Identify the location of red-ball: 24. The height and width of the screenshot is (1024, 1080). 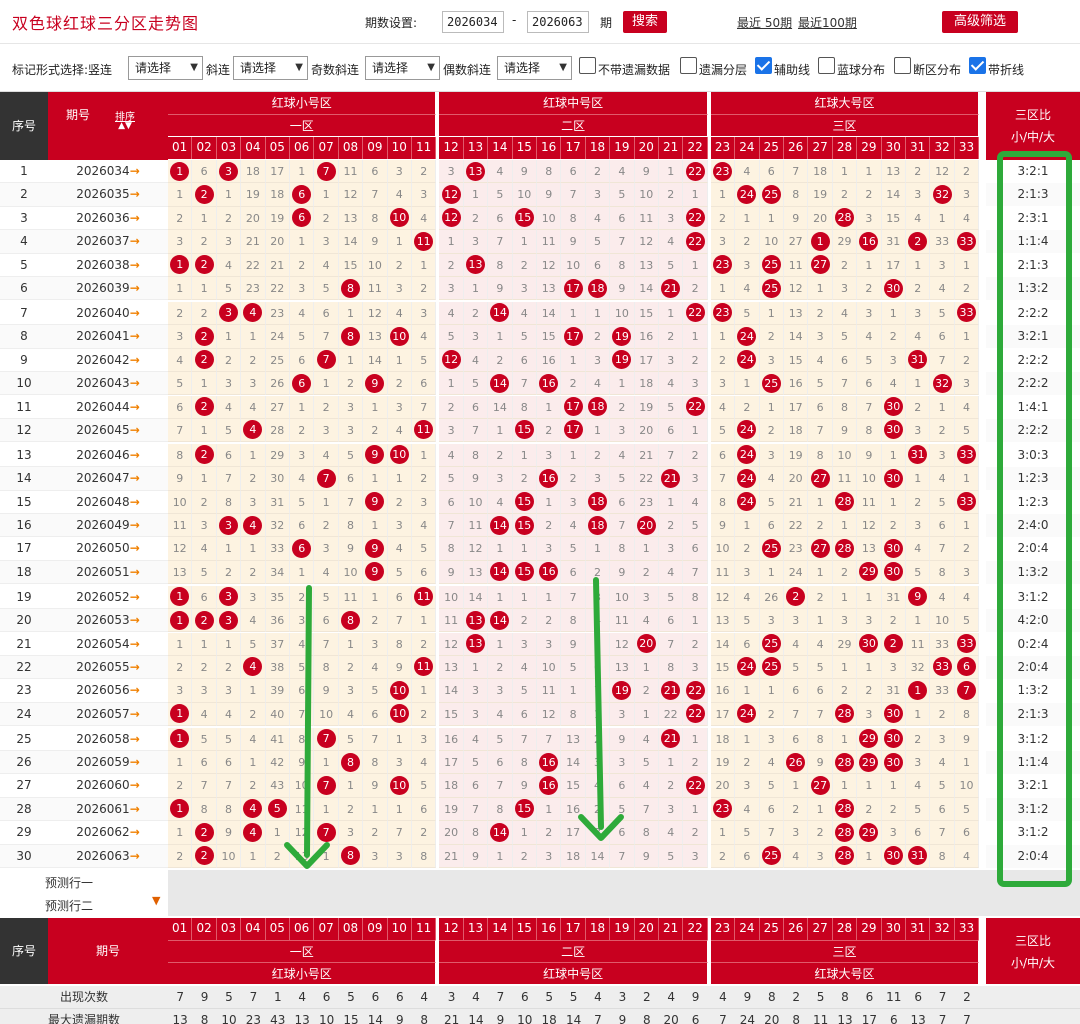
(747, 502).